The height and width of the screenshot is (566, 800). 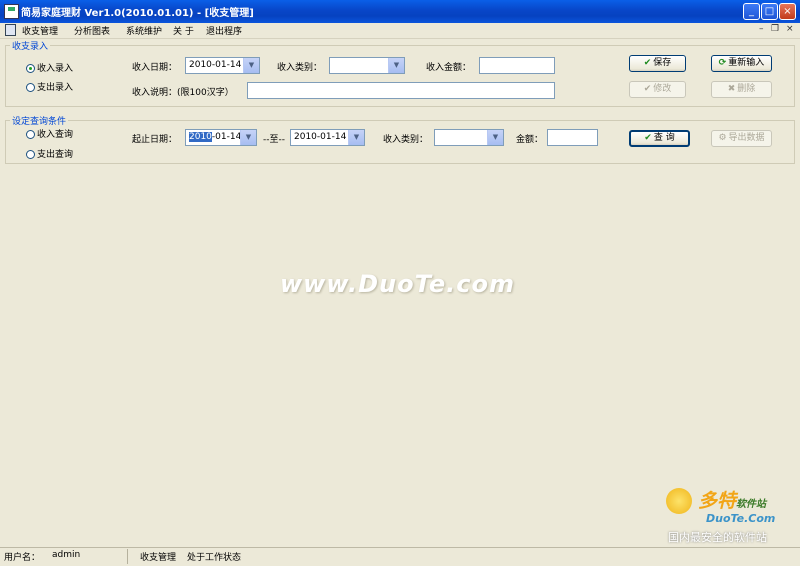 What do you see at coordinates (751, 11) in the screenshot?
I see `minimize-button: _` at bounding box center [751, 11].